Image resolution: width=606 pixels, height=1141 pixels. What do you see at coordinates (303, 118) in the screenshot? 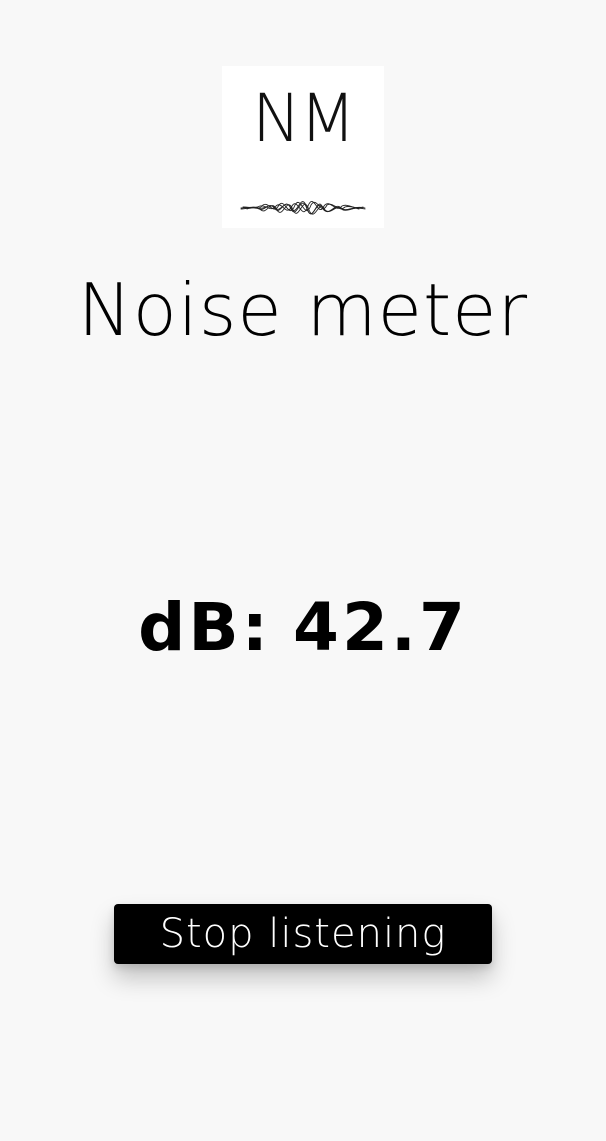
I see `logo-text: NM` at bounding box center [303, 118].